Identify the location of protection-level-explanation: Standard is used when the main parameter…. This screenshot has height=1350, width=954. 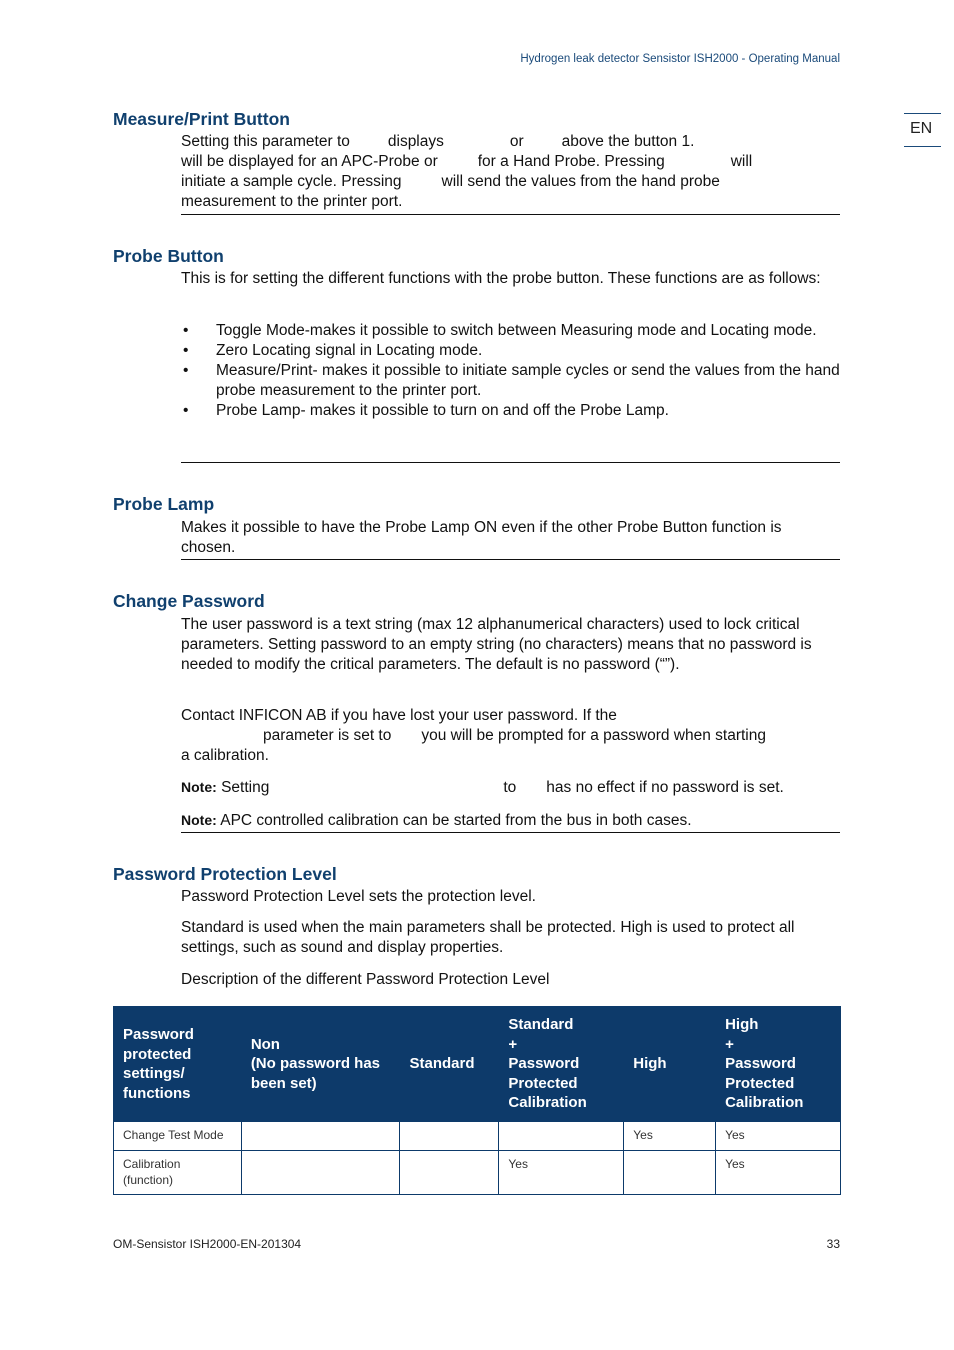
(488, 937).